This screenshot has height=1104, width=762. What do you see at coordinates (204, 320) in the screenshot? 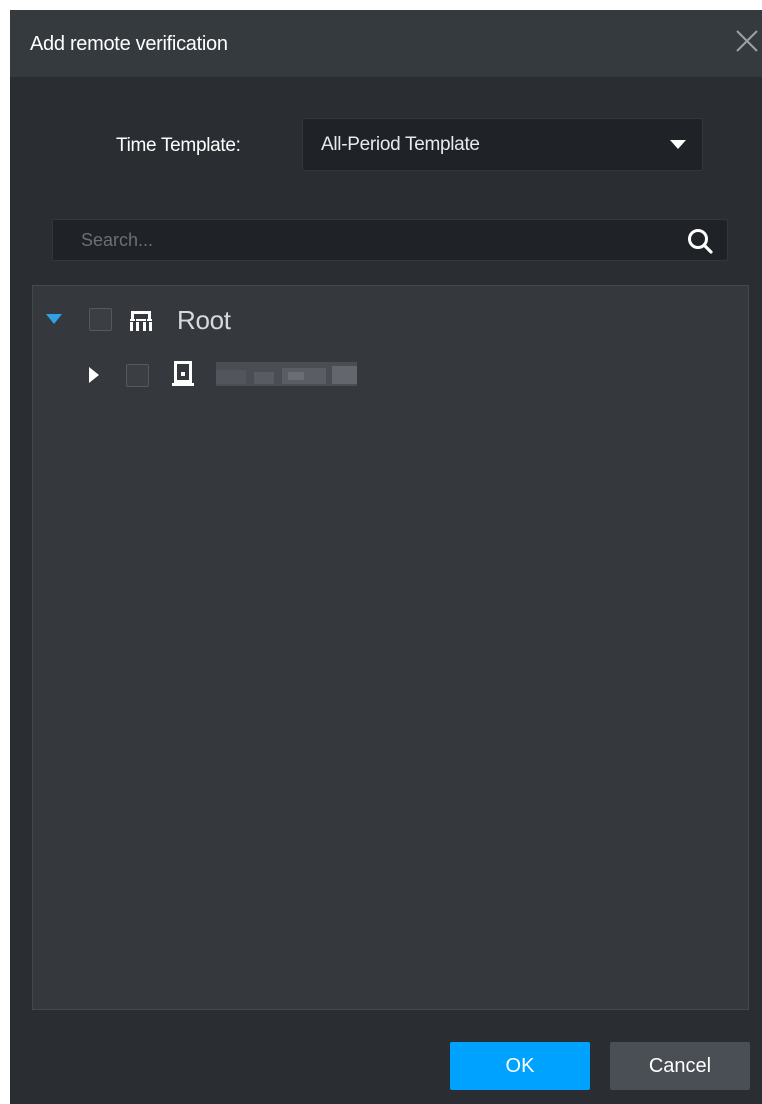
I see `root-label: Root` at bounding box center [204, 320].